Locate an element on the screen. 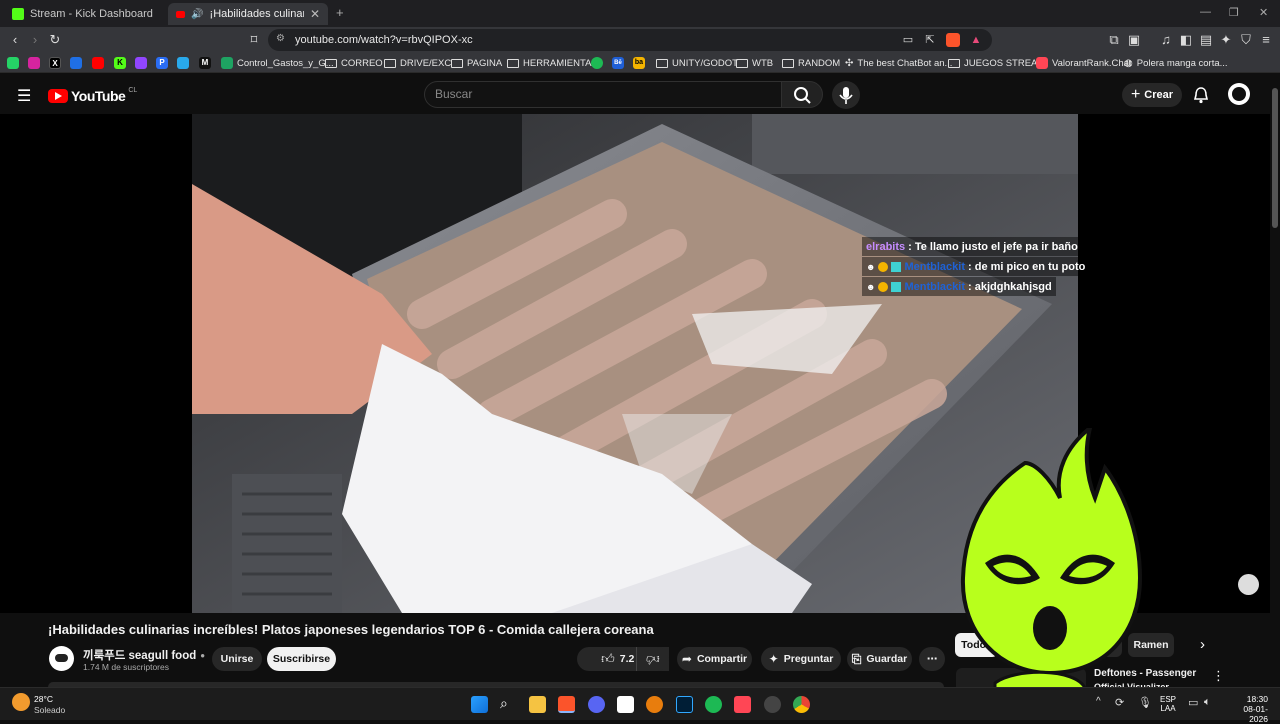 This screenshot has height=724, width=1280. bookmark-unity-godot: UNITY/GODOT is located at coordinates (697, 63).